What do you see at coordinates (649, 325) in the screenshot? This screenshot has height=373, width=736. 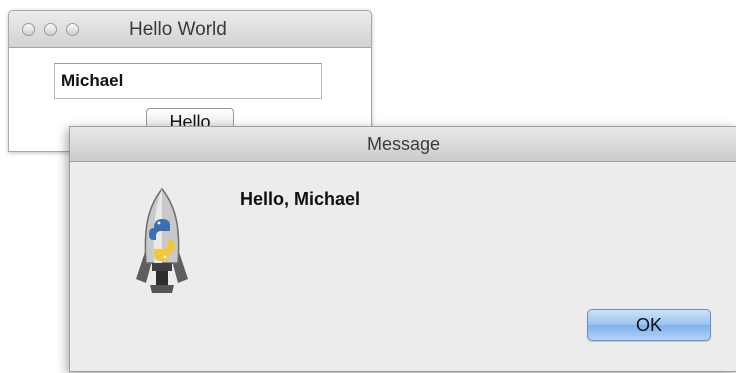 I see `ok-button: OK` at bounding box center [649, 325].